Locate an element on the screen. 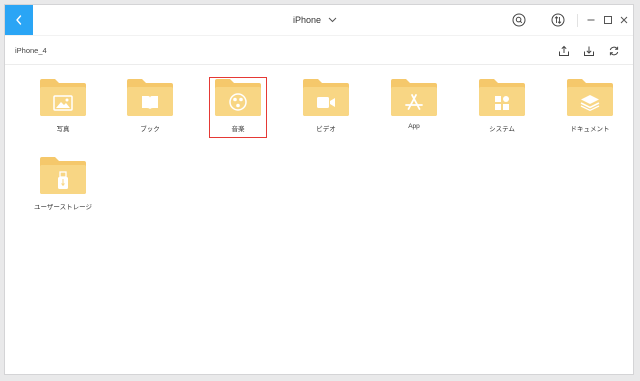  transfer-icon is located at coordinates (558, 20).